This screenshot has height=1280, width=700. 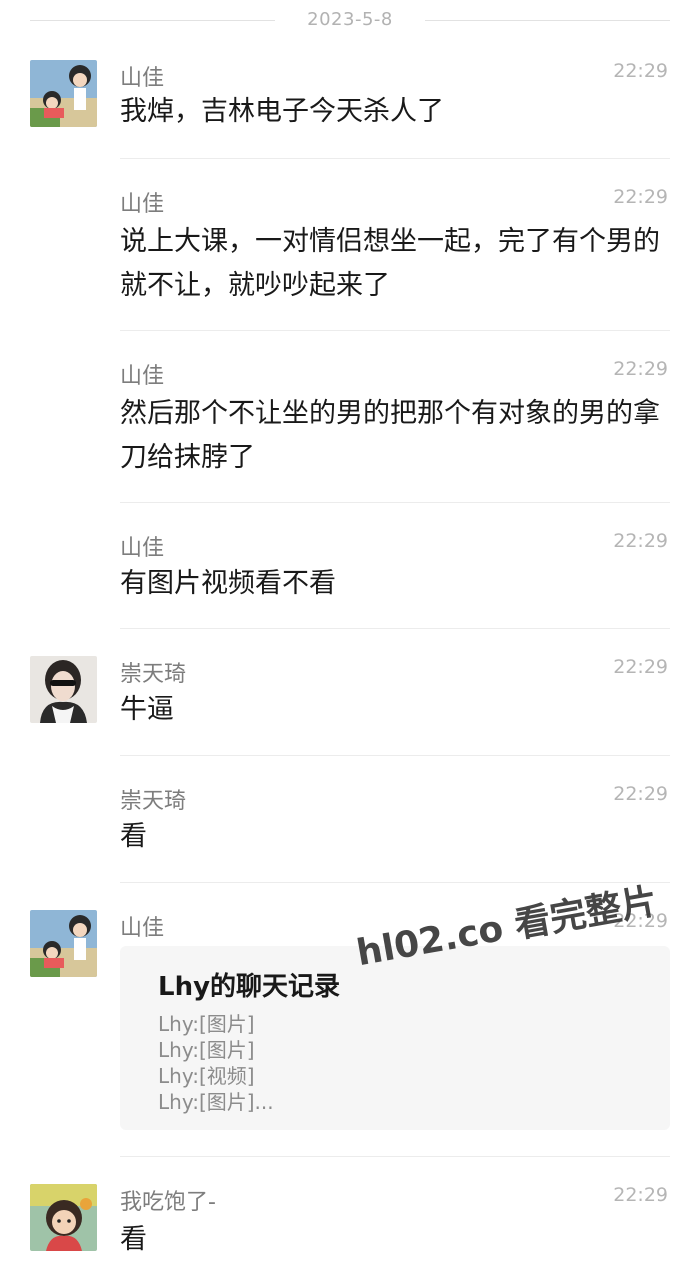 What do you see at coordinates (547, 20) in the screenshot?
I see `date-separator-line-right` at bounding box center [547, 20].